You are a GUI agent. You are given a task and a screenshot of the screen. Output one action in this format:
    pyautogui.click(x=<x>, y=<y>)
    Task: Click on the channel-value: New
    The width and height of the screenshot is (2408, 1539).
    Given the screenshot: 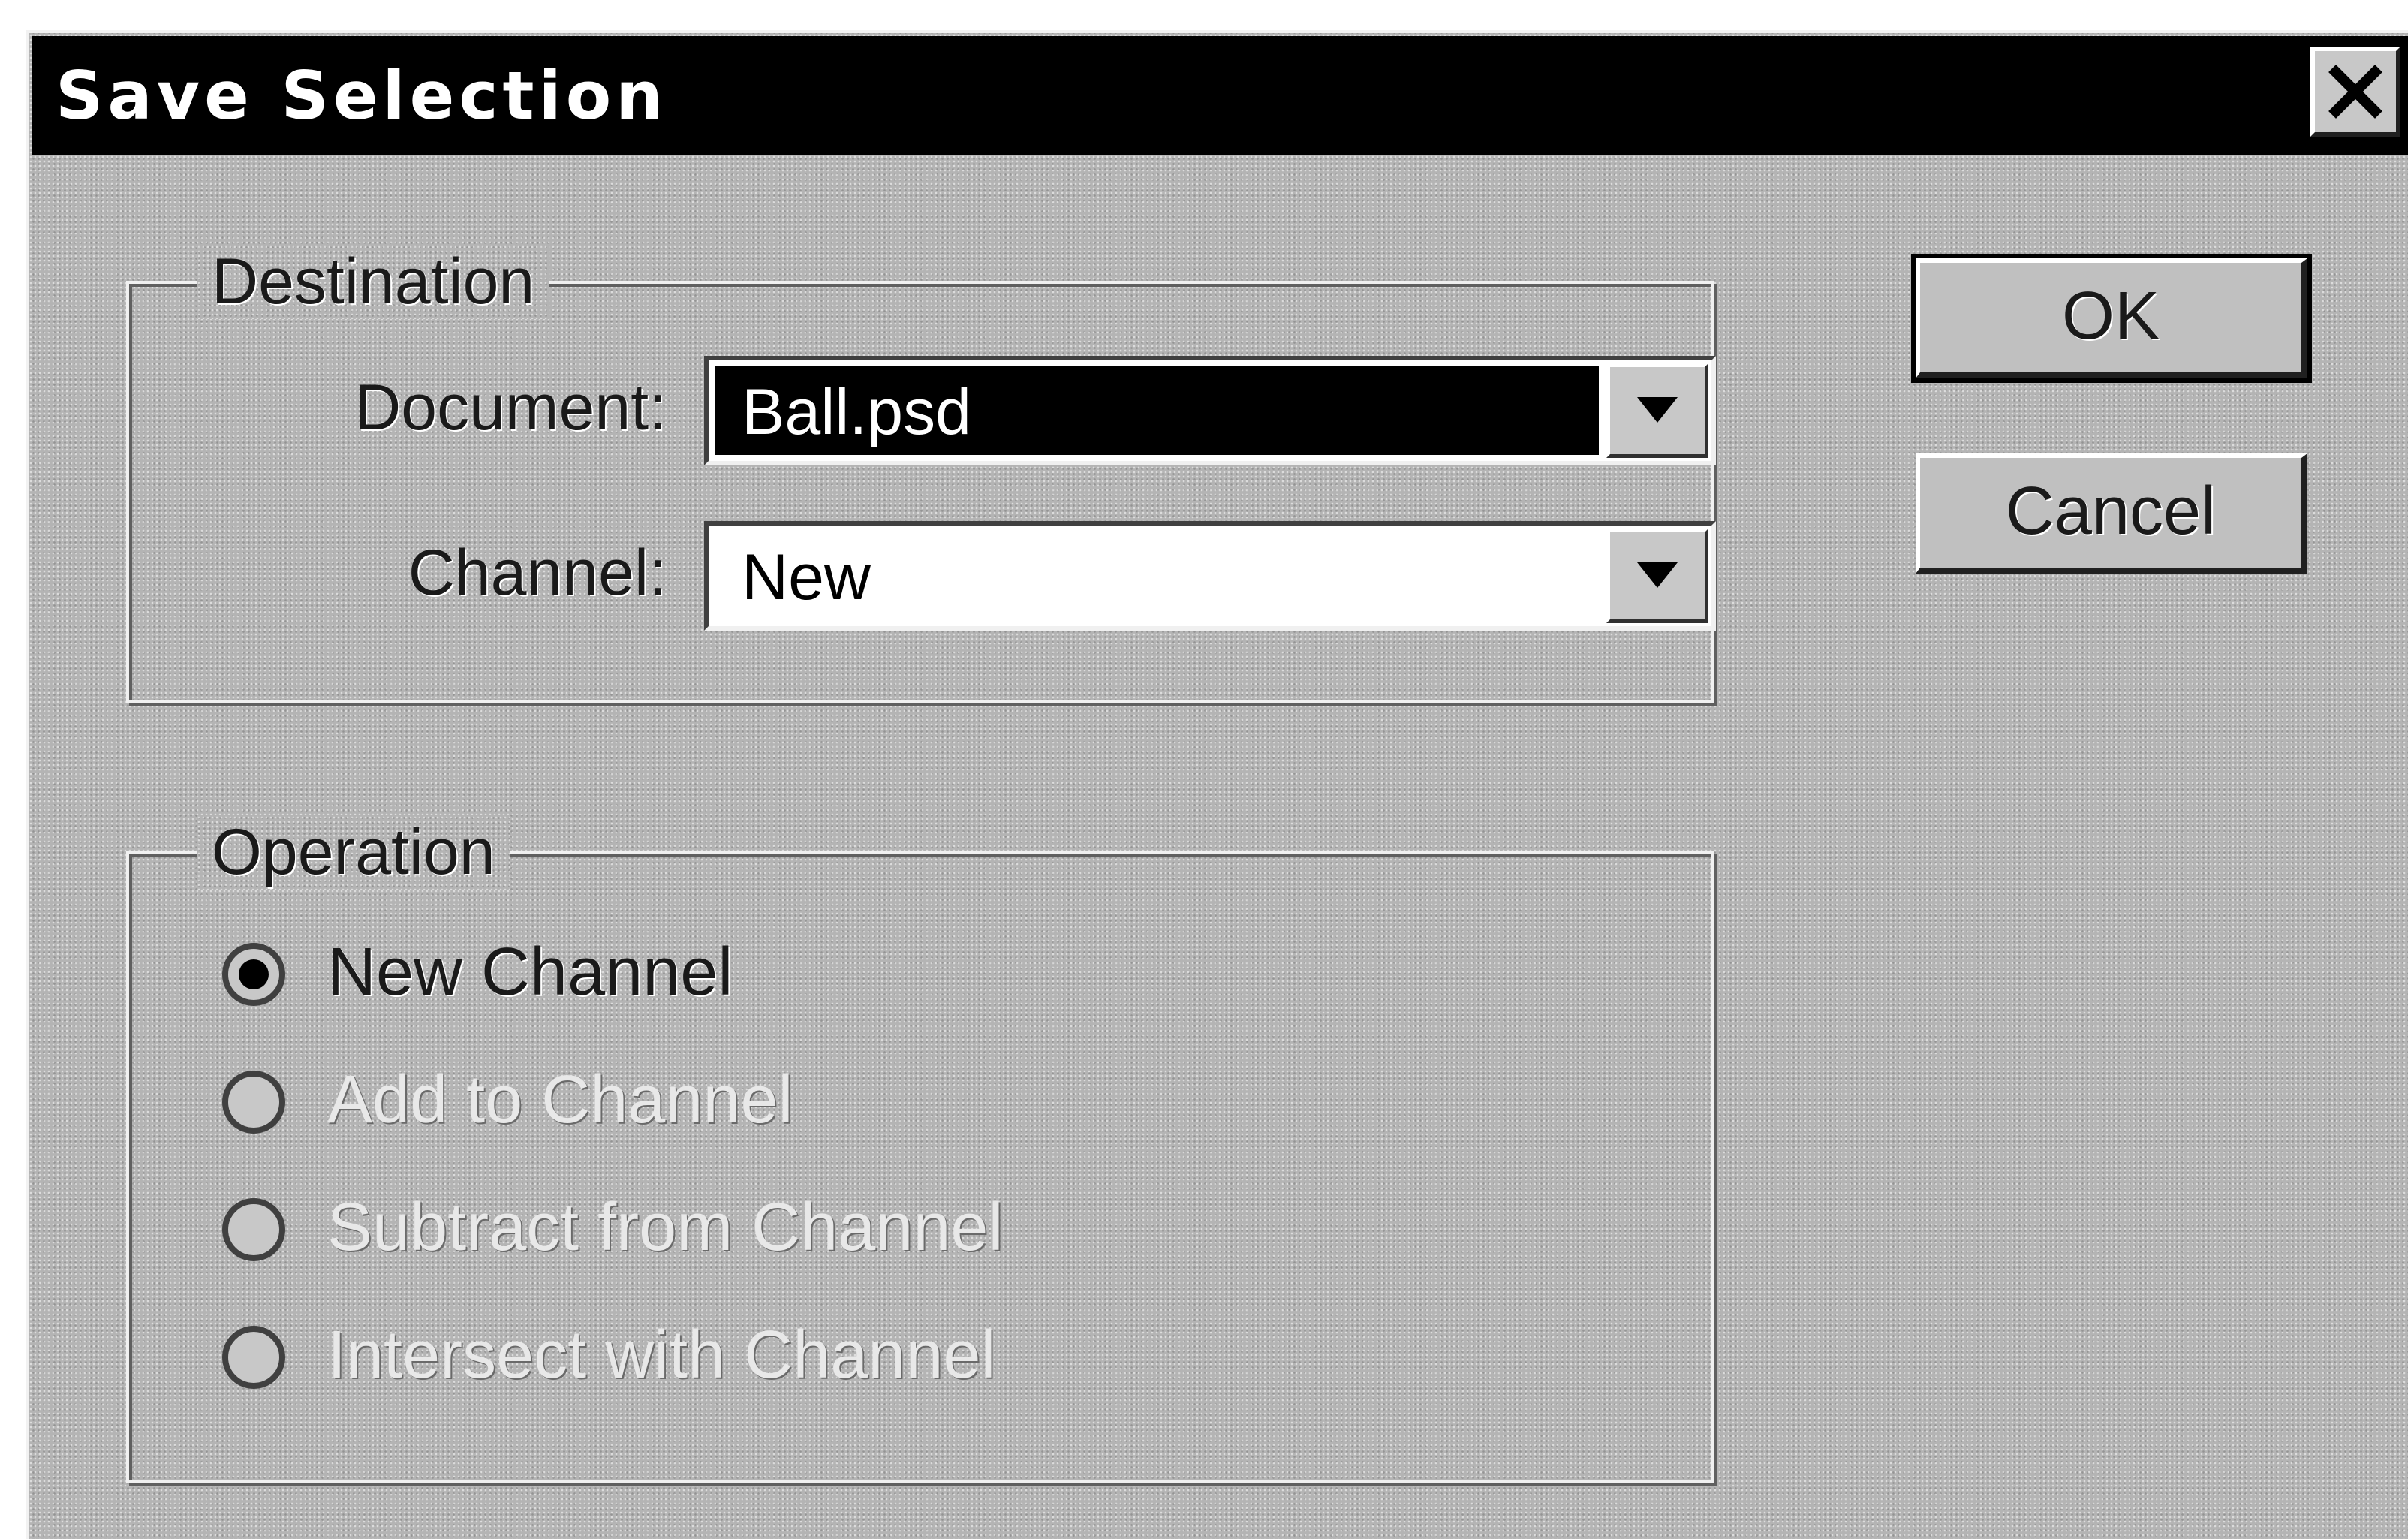 What is the action you would take?
    pyautogui.click(x=806, y=577)
    